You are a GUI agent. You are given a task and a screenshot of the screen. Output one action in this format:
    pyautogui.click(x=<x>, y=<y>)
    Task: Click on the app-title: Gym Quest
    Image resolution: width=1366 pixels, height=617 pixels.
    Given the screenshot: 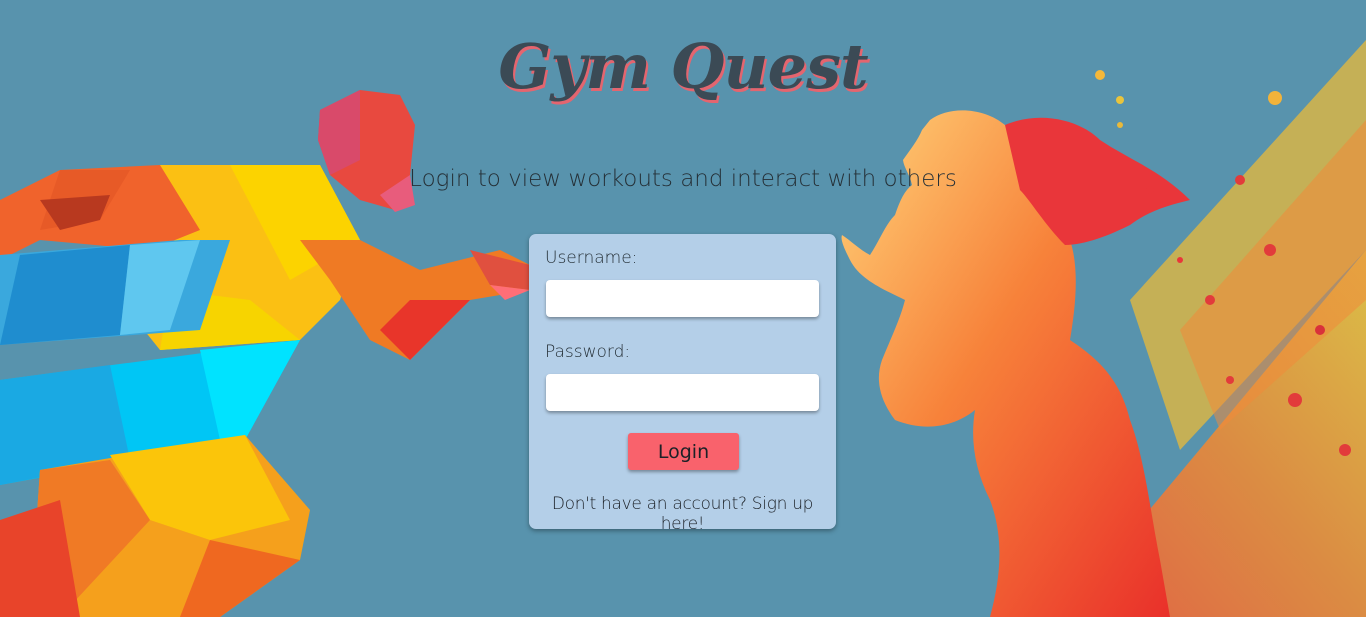 What is the action you would take?
    pyautogui.click(x=683, y=66)
    